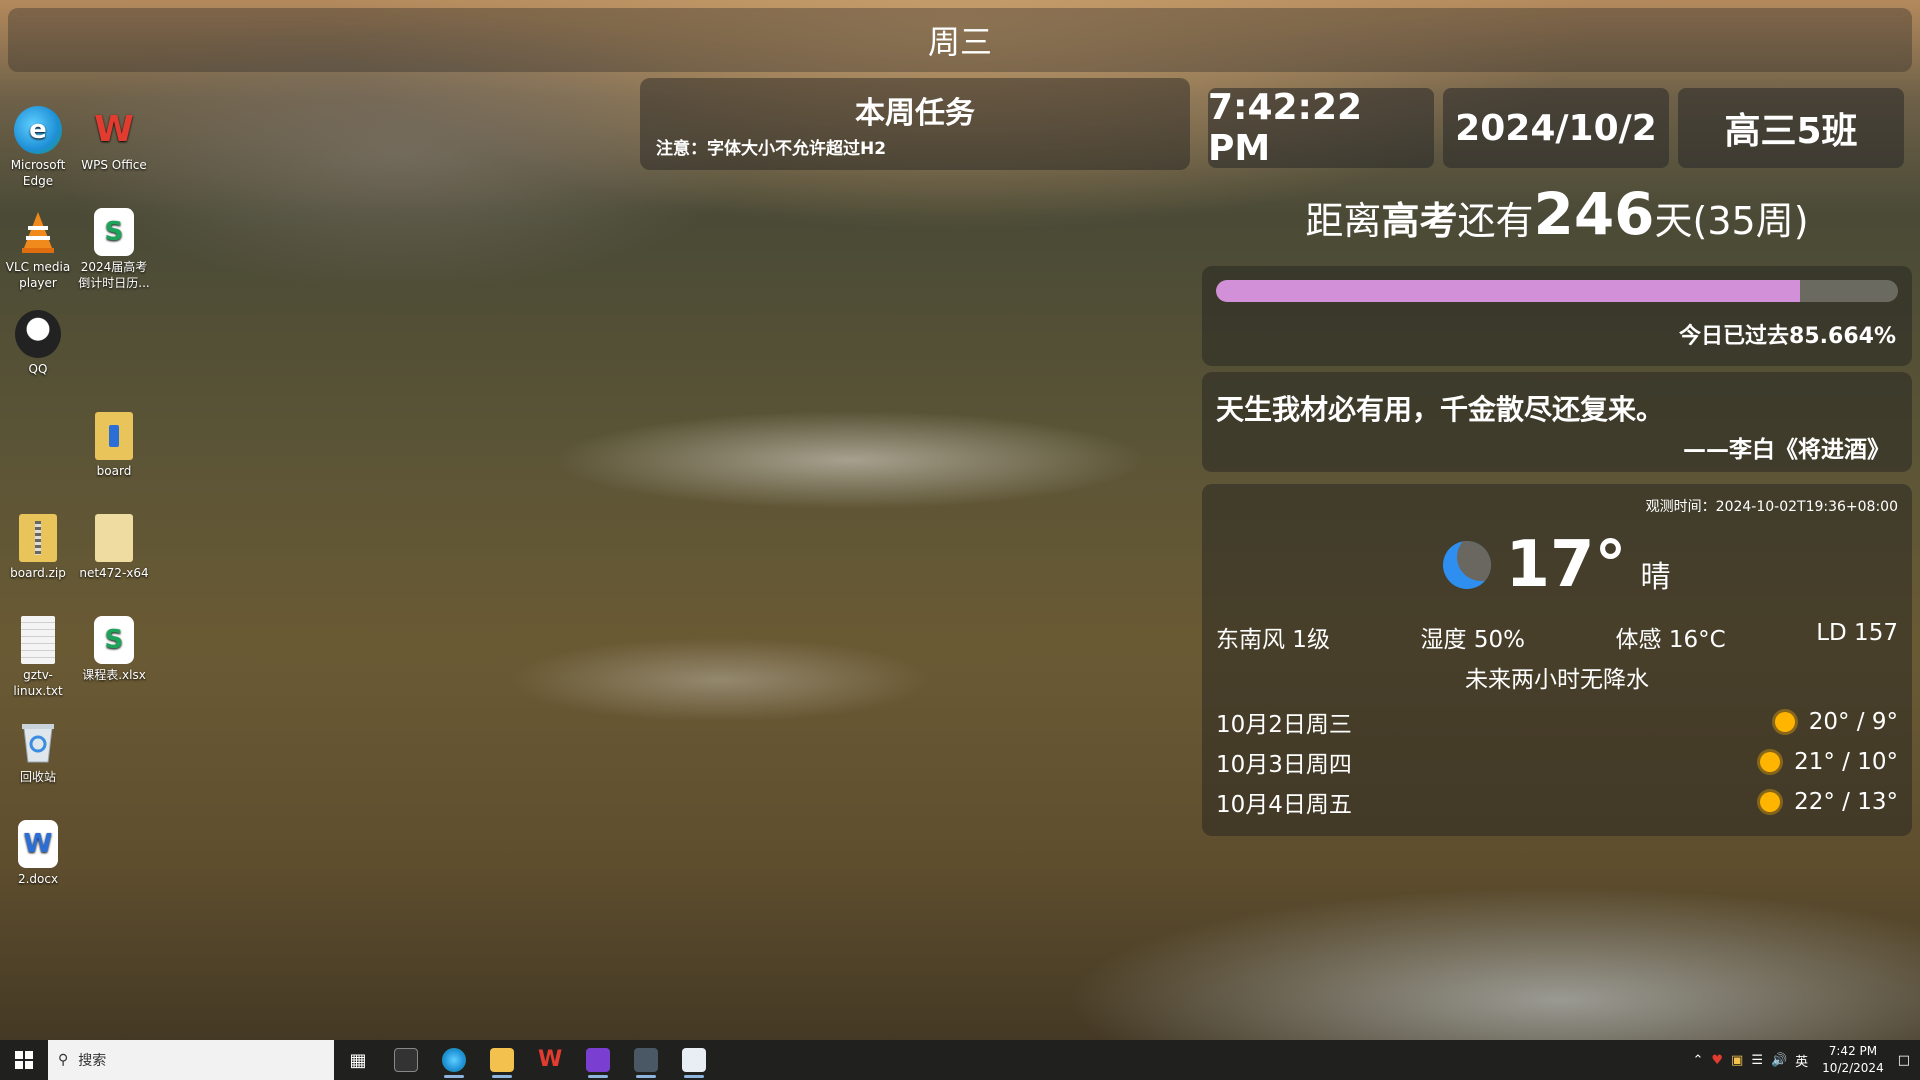 Image resolution: width=1920 pixels, height=1080 pixels. I want to click on countdown-suffix: 天(35周), so click(1731, 221).